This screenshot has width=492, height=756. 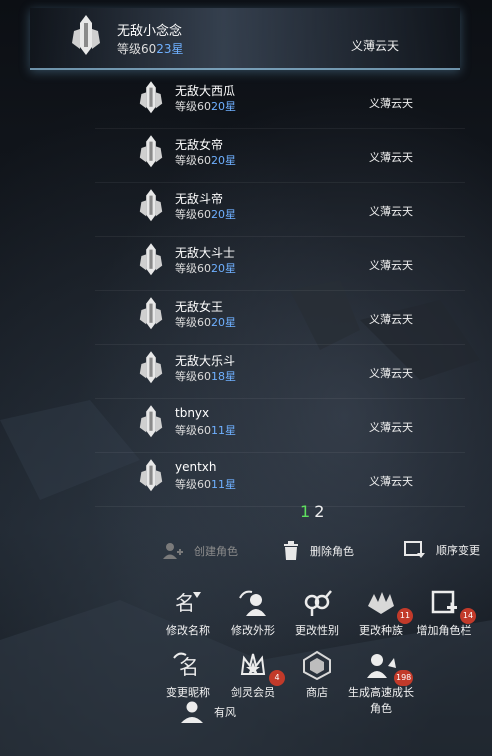 What do you see at coordinates (280, 263) in the screenshot?
I see `character-row: 无敌大斗士等级6020星 义薄云天` at bounding box center [280, 263].